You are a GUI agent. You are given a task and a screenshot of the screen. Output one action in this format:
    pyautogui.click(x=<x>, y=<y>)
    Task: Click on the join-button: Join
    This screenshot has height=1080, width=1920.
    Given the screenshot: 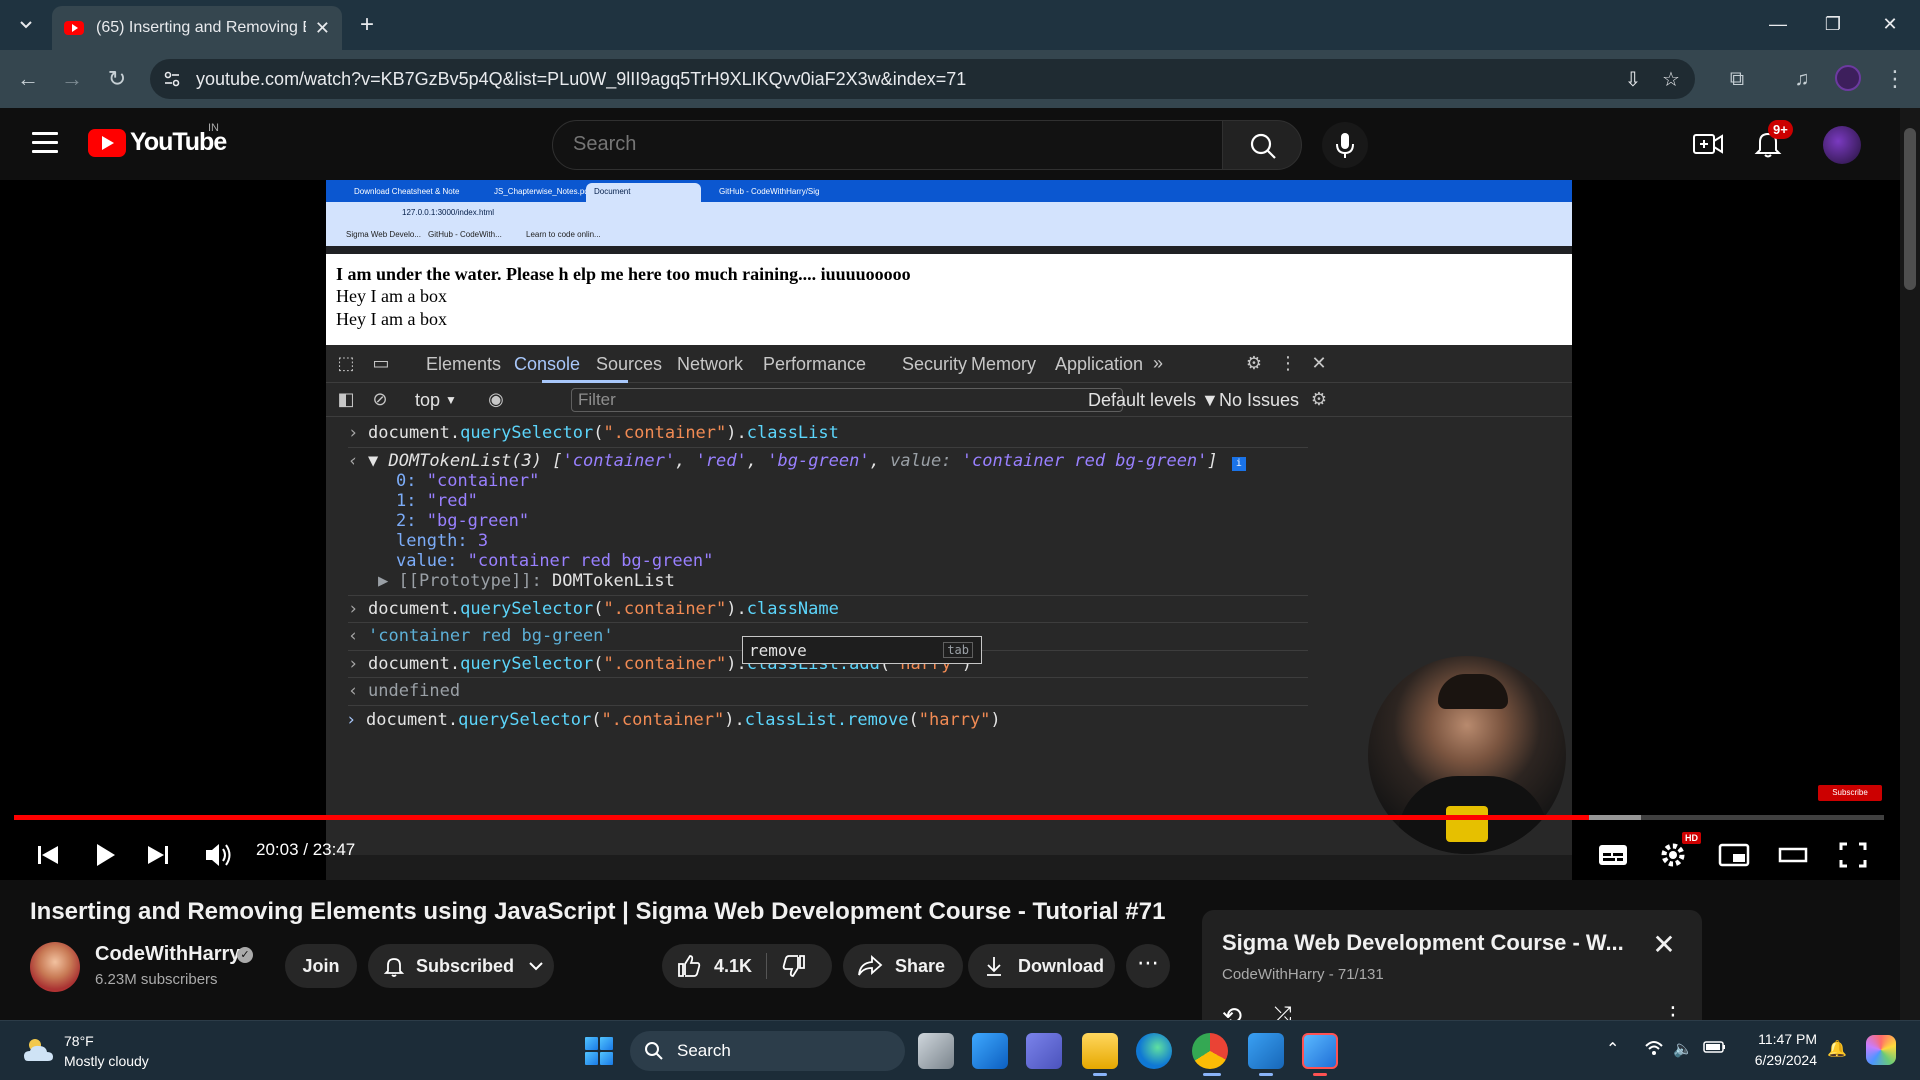 What is the action you would take?
    pyautogui.click(x=321, y=966)
    